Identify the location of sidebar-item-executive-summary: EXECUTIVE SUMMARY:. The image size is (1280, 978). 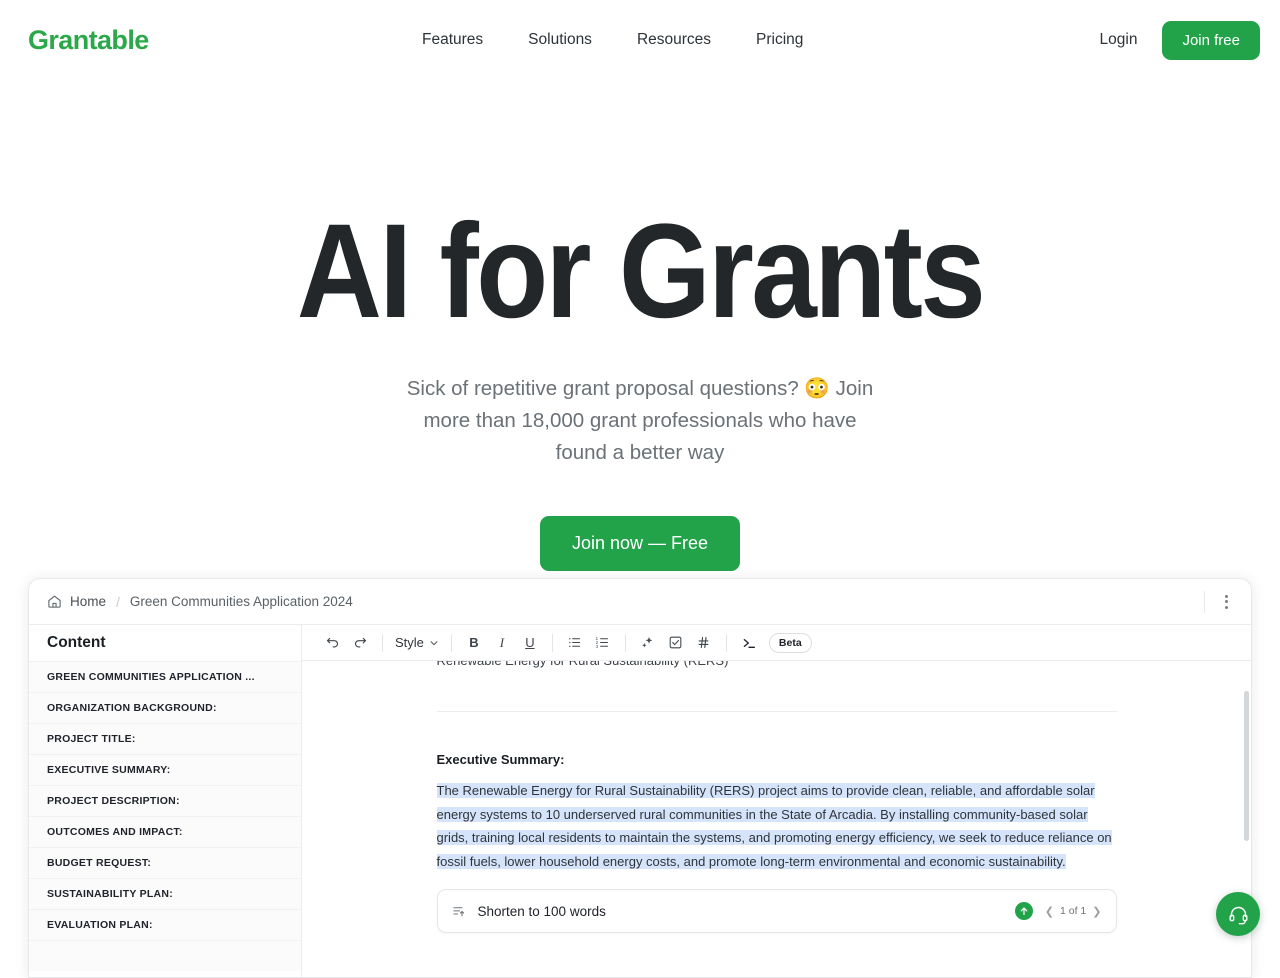
(165, 769).